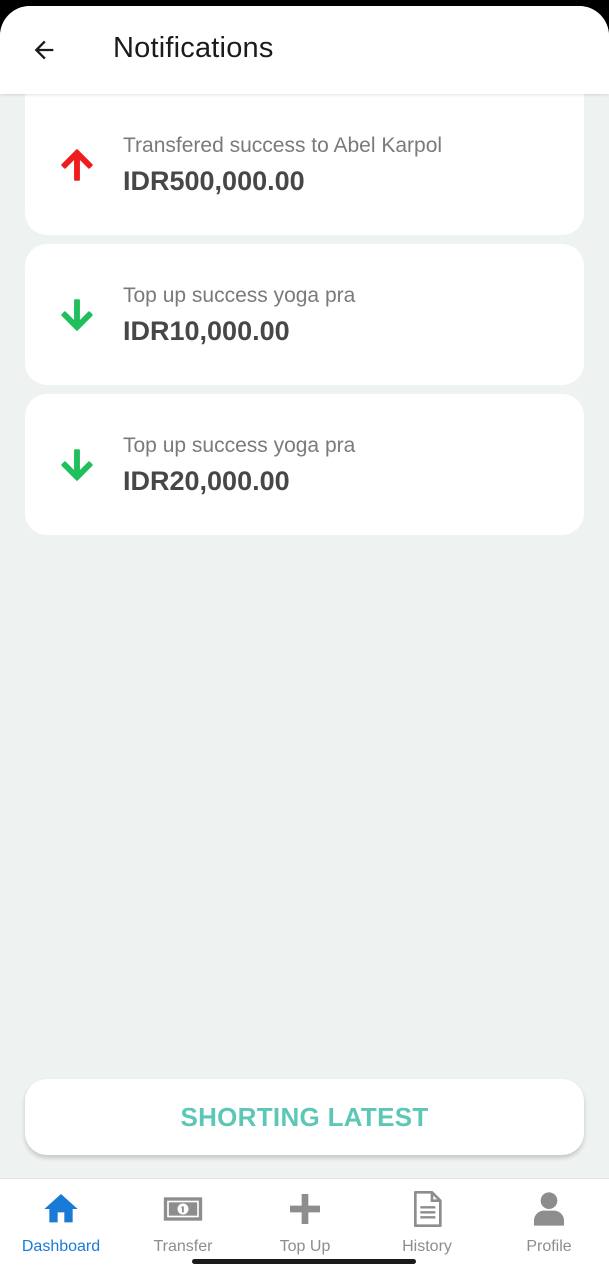 This screenshot has width=609, height=1280. What do you see at coordinates (305, 1246) in the screenshot?
I see `nav-label: Top Up` at bounding box center [305, 1246].